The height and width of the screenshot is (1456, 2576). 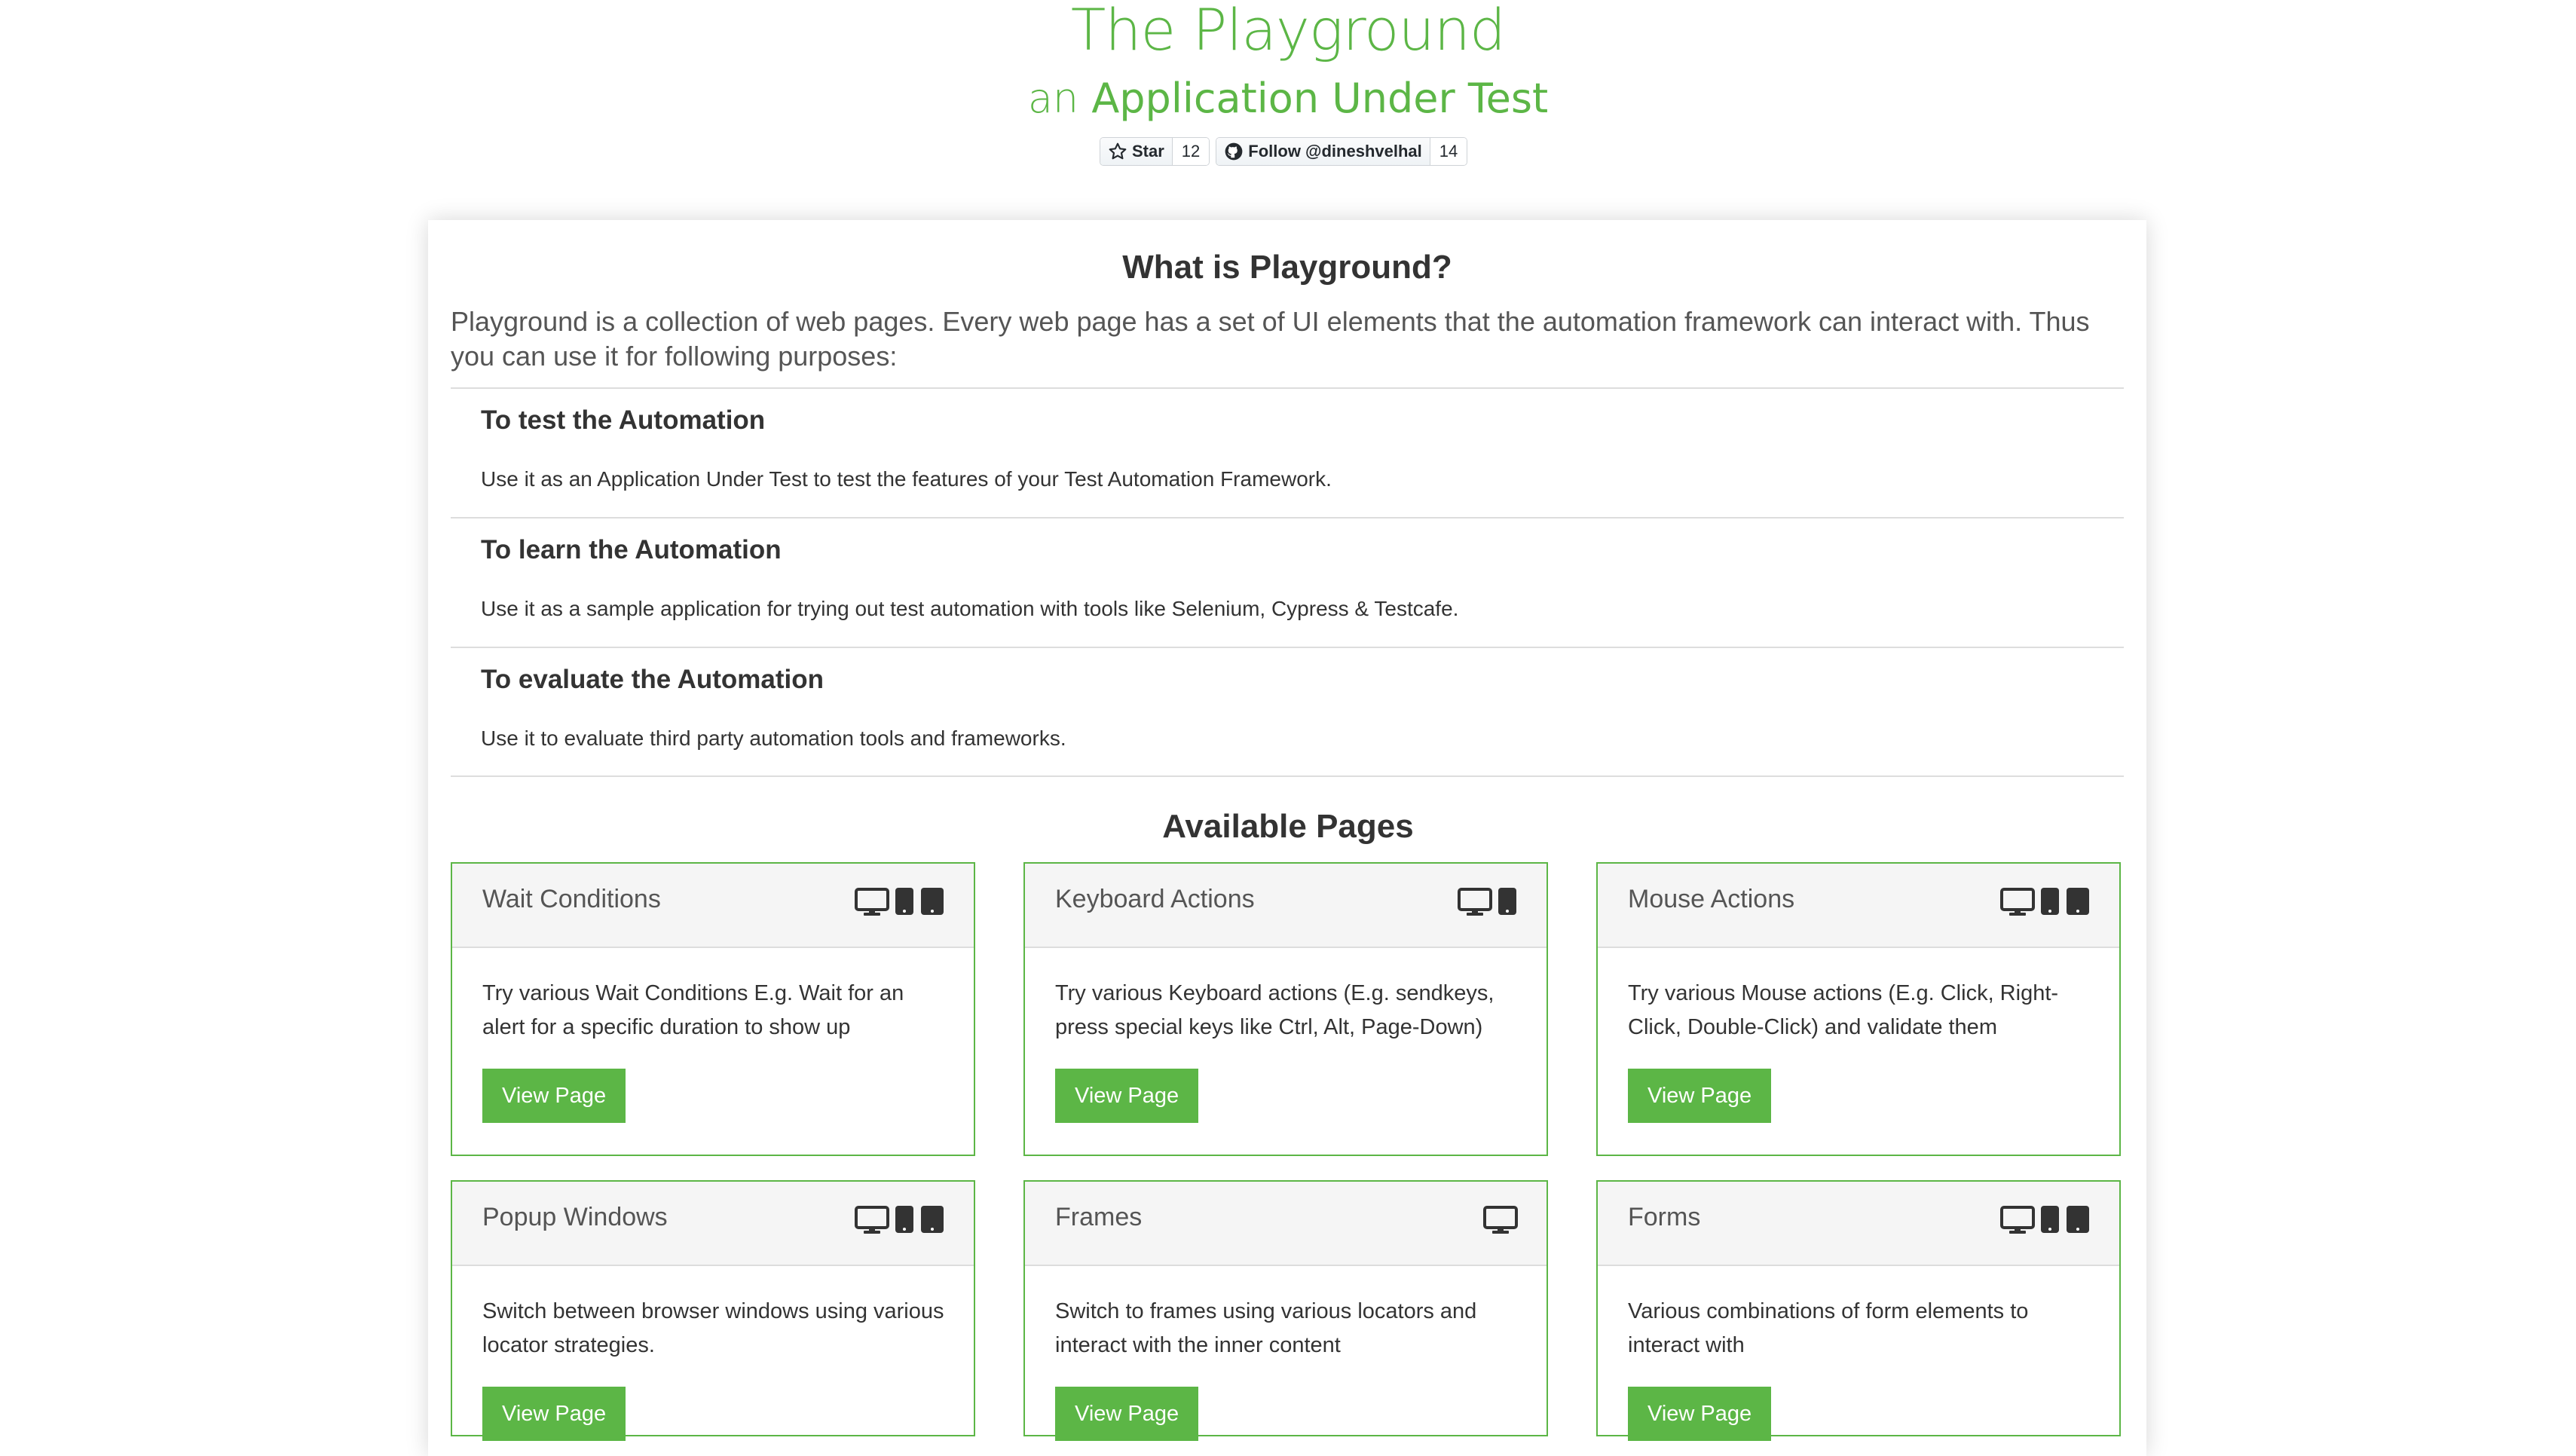 I want to click on about-heading: What is Playground?, so click(x=1287, y=267).